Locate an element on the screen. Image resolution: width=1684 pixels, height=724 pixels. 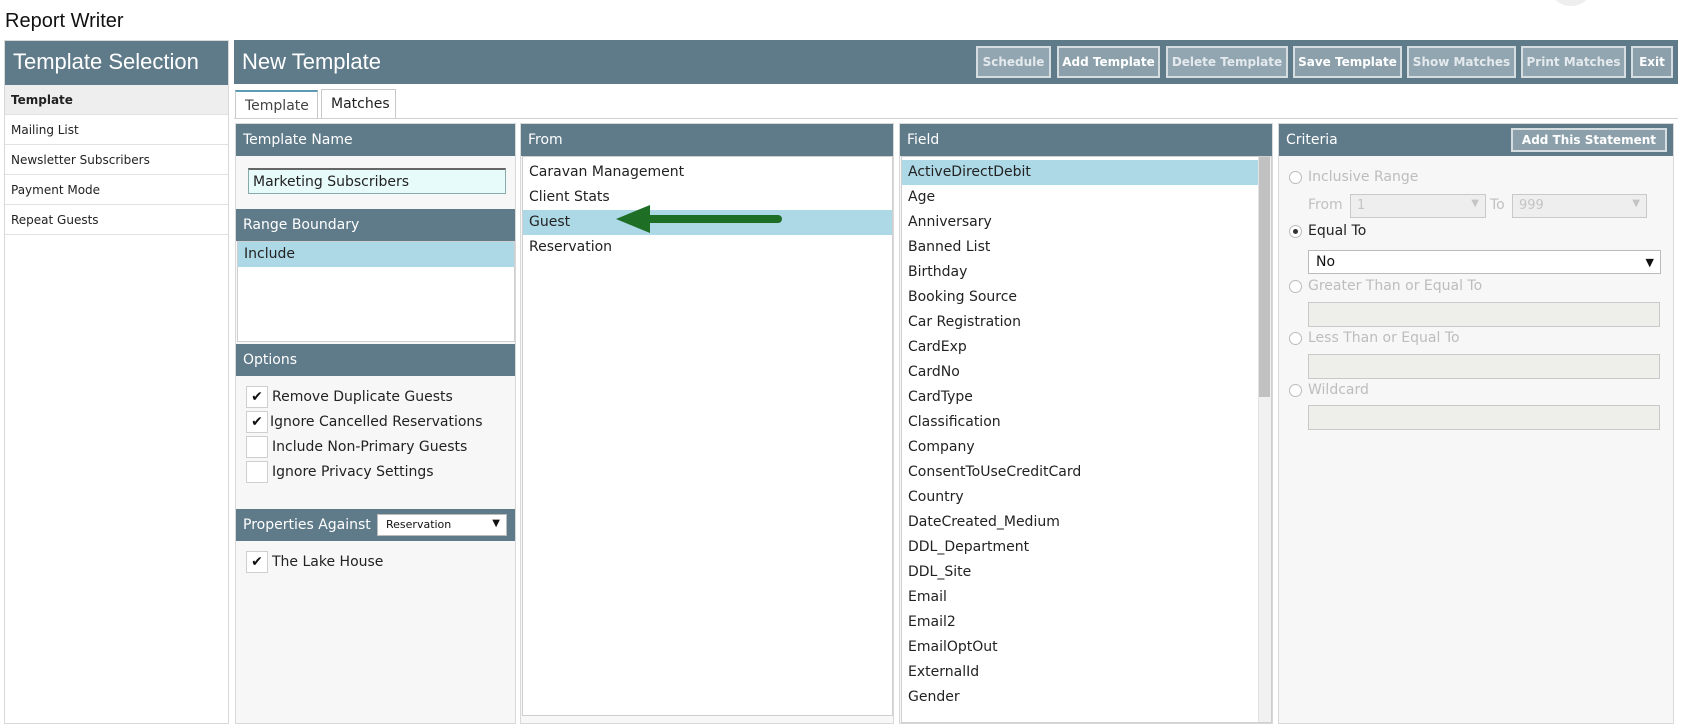
add-statement-button: Add This Statement is located at coordinates (1588, 140).